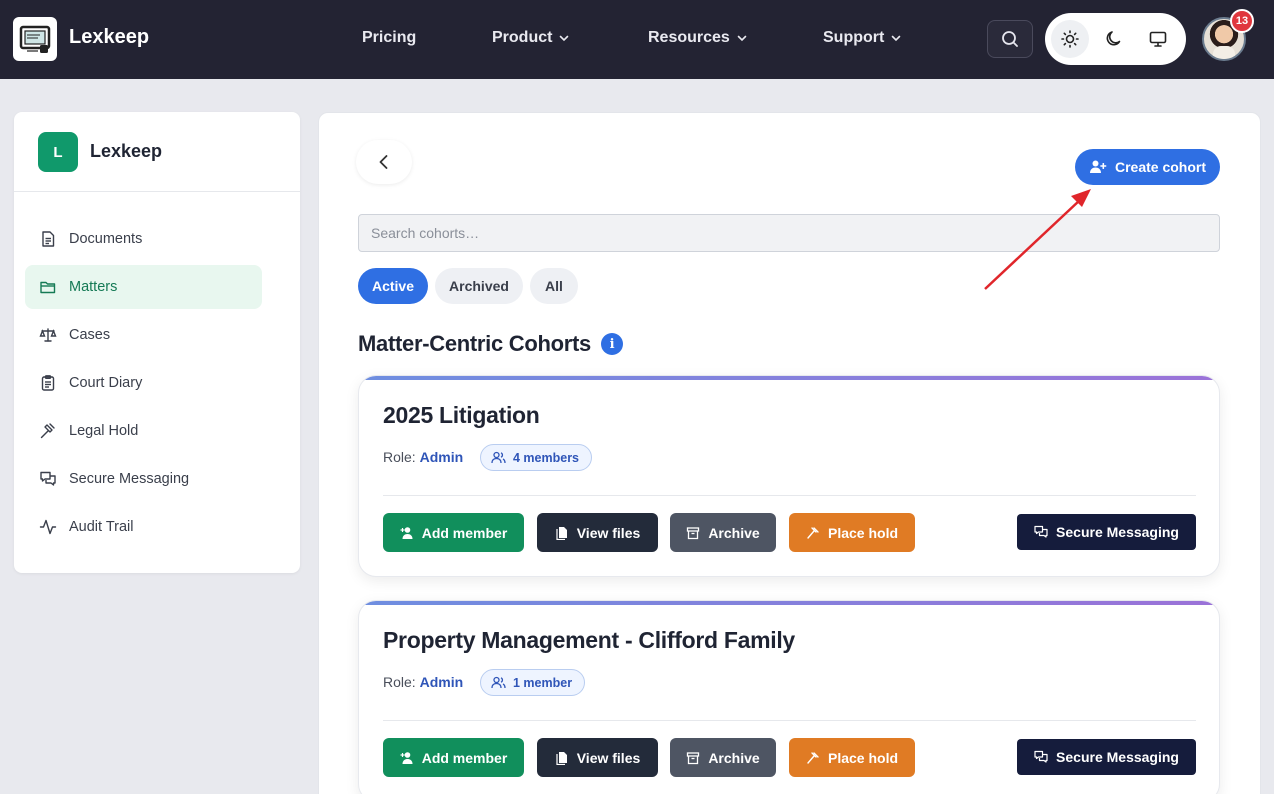 The height and width of the screenshot is (794, 1274). What do you see at coordinates (143, 287) in the screenshot?
I see `sidebar-item-matters: Matters` at bounding box center [143, 287].